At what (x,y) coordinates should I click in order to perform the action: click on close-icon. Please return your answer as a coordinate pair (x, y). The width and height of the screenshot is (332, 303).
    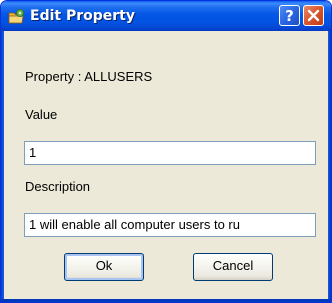
    Looking at the image, I should click on (313, 15).